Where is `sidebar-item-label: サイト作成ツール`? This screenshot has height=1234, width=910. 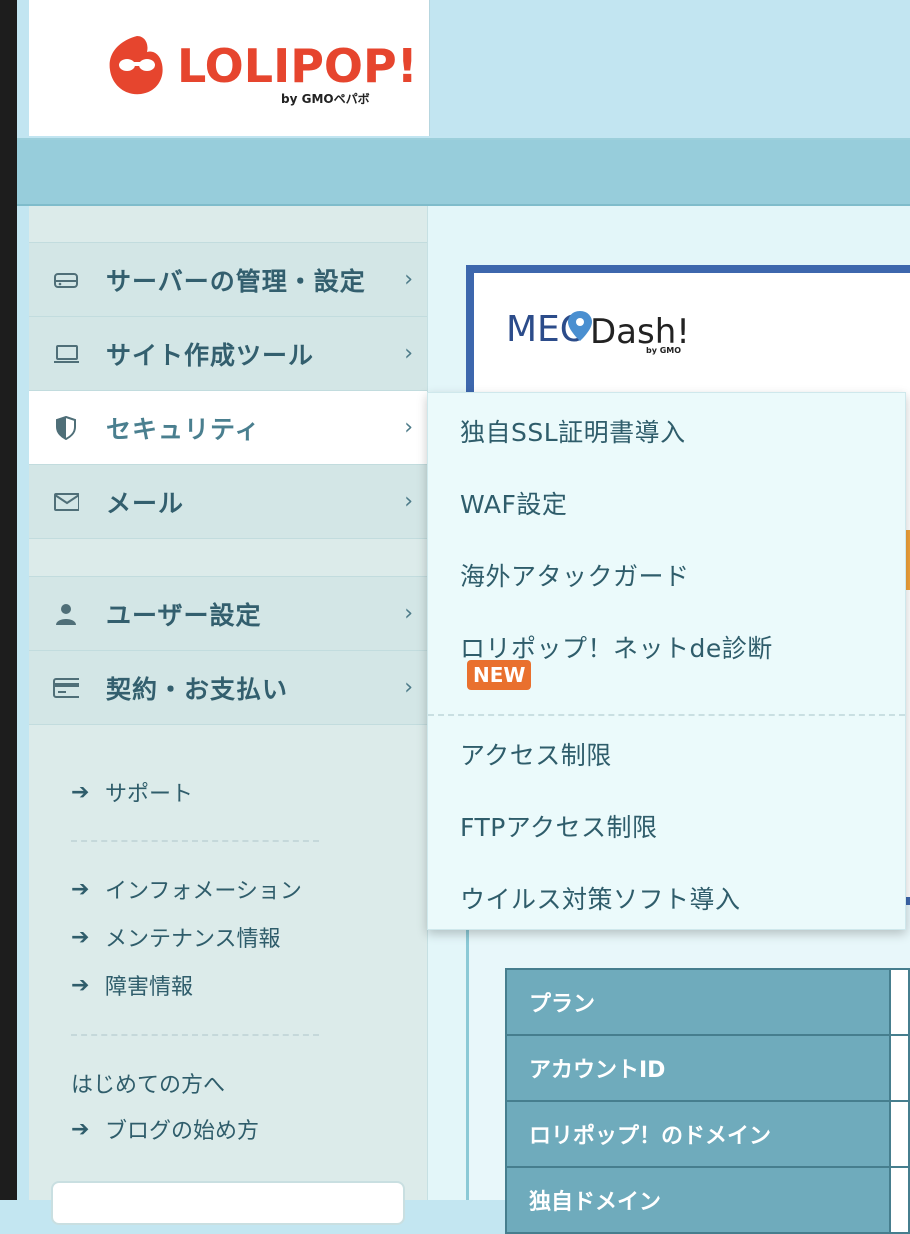 sidebar-item-label: サイト作成ツール is located at coordinates (210, 355).